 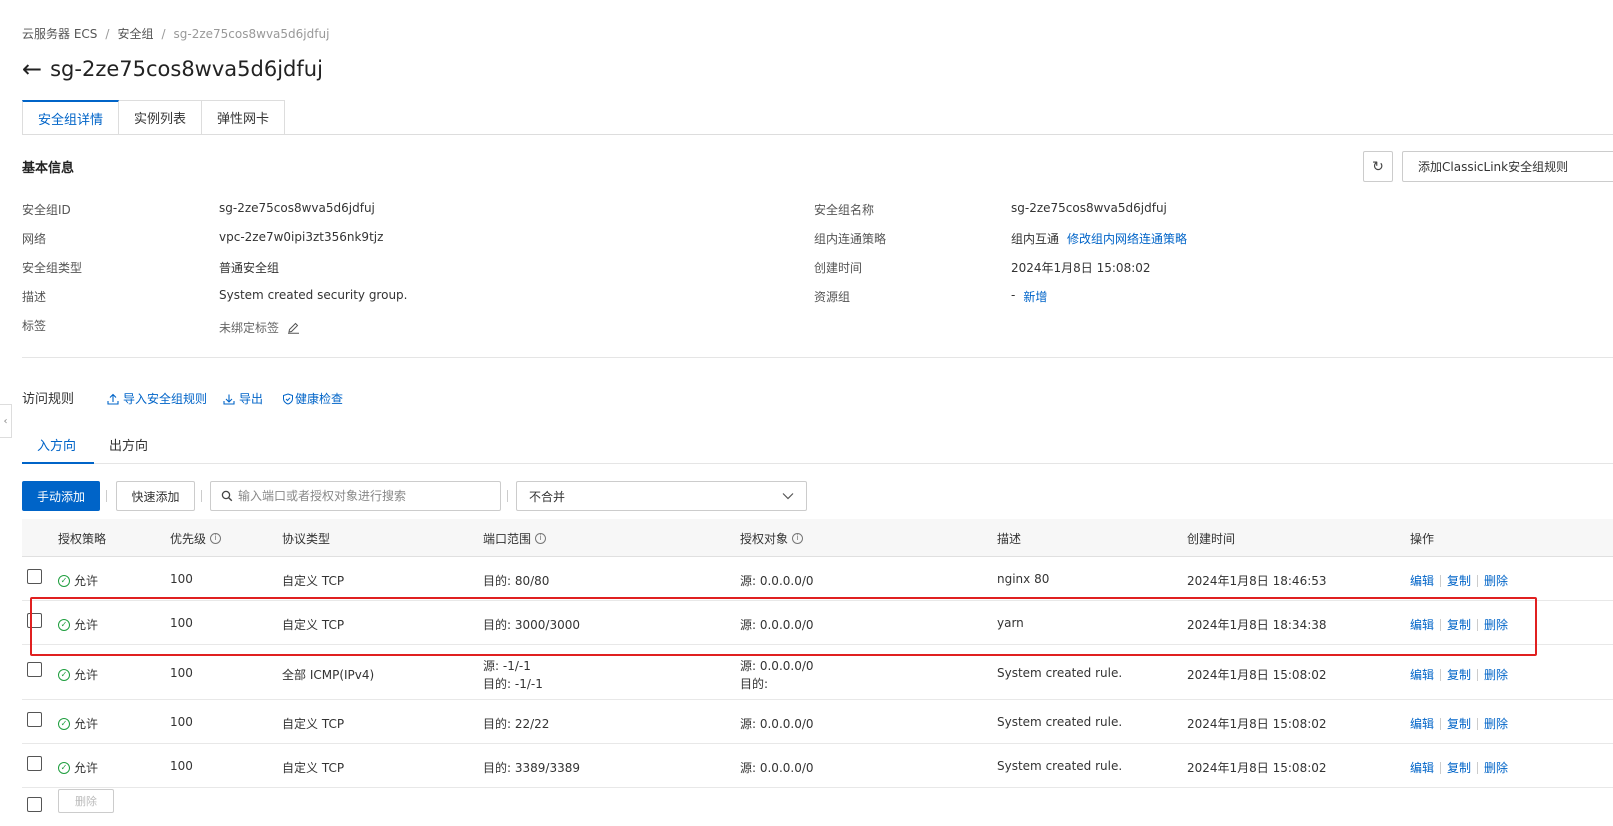 I want to click on column-label: 端口范围, so click(x=507, y=538).